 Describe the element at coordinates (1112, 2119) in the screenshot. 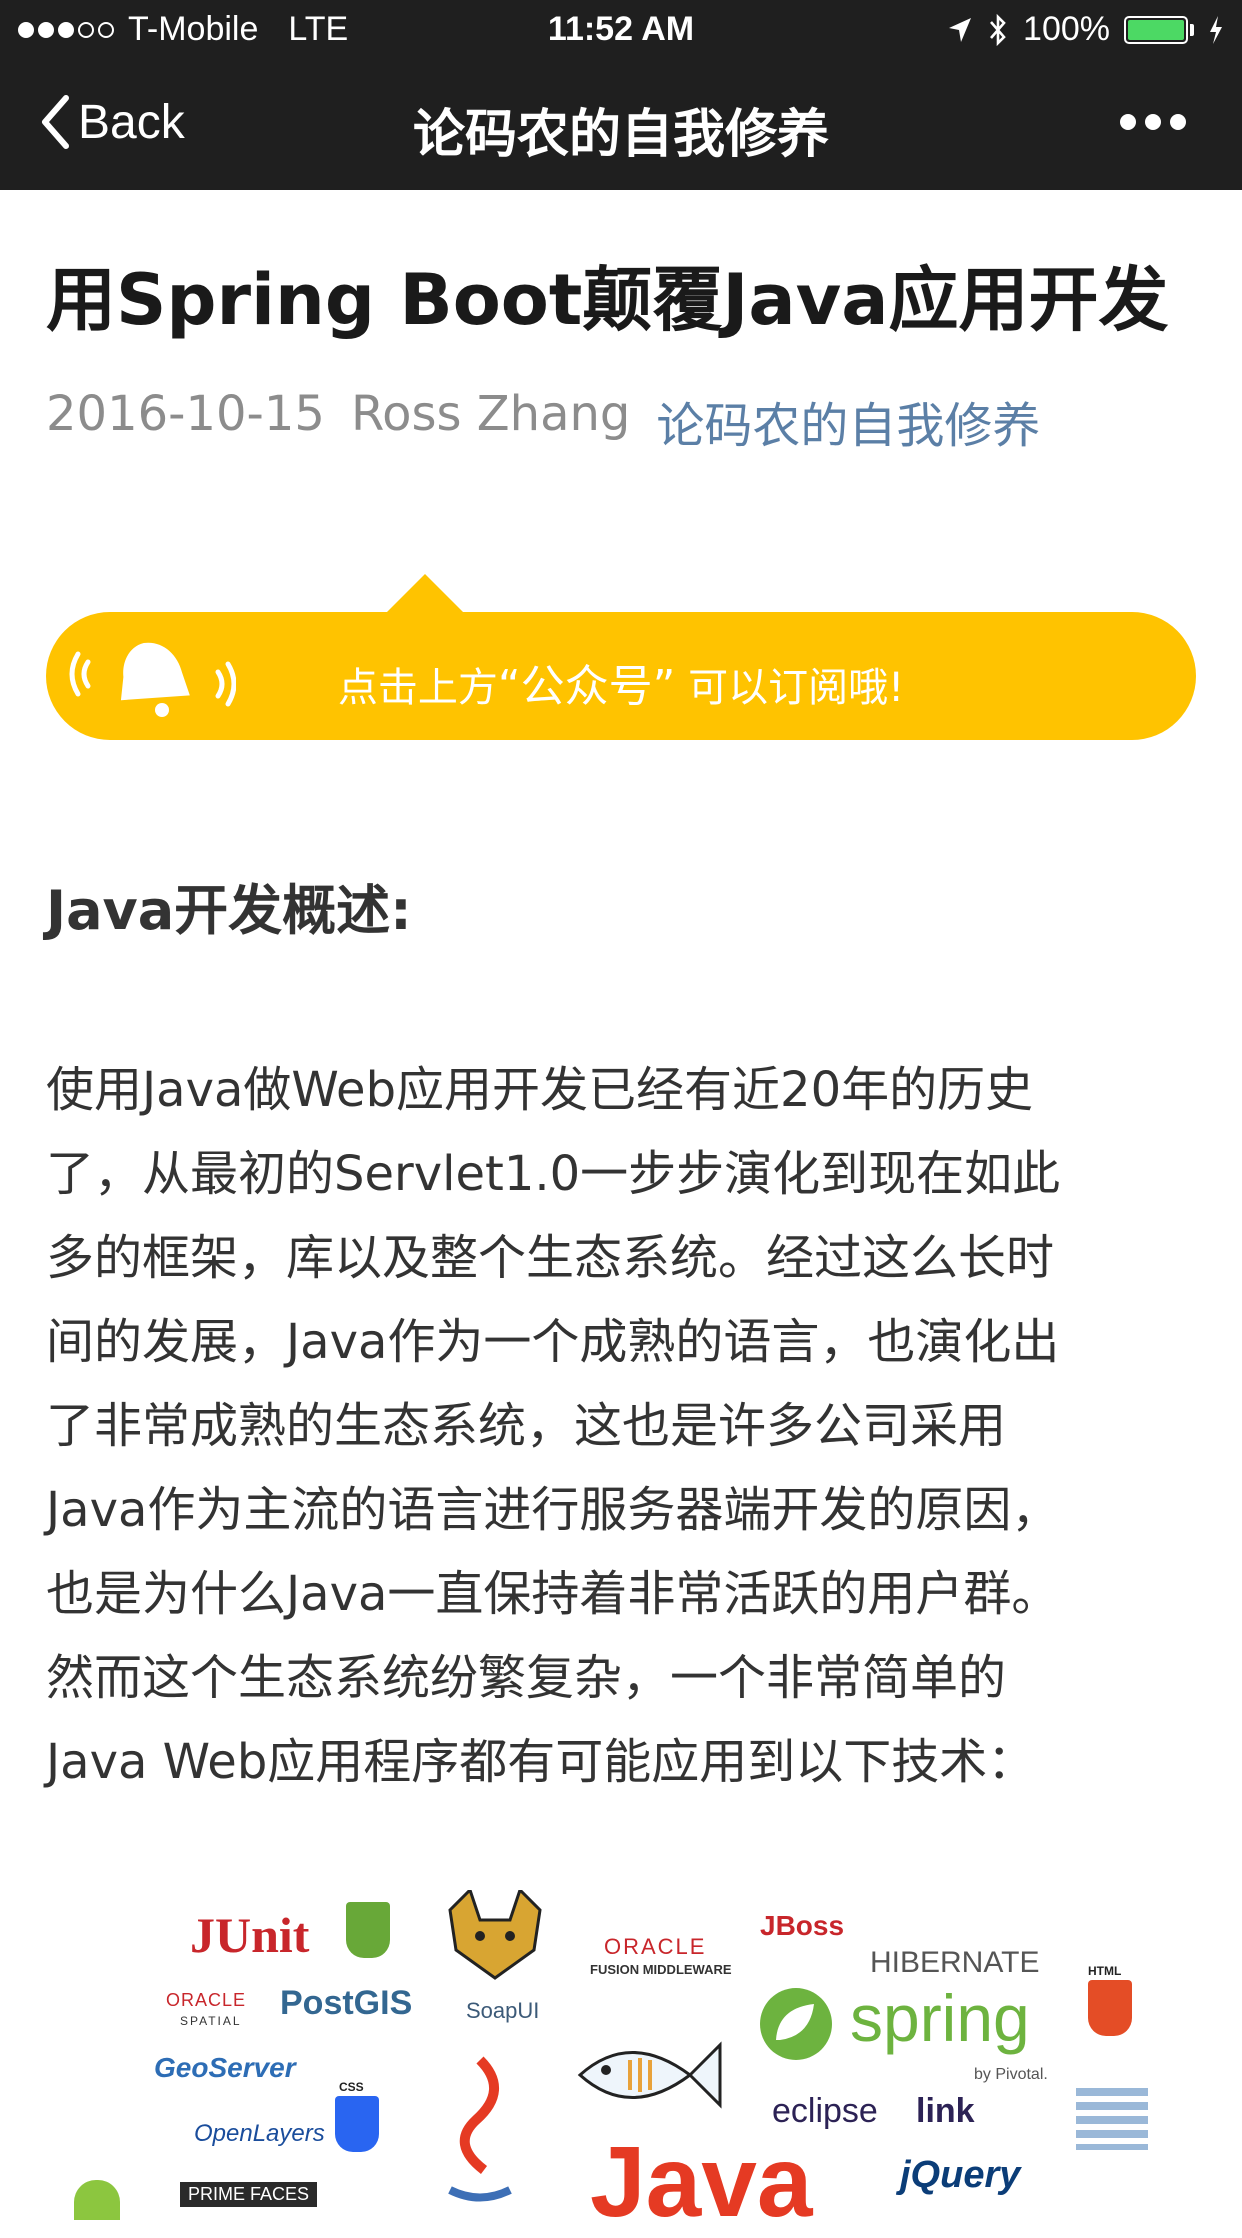

I see `generic-tech-logo` at that location.